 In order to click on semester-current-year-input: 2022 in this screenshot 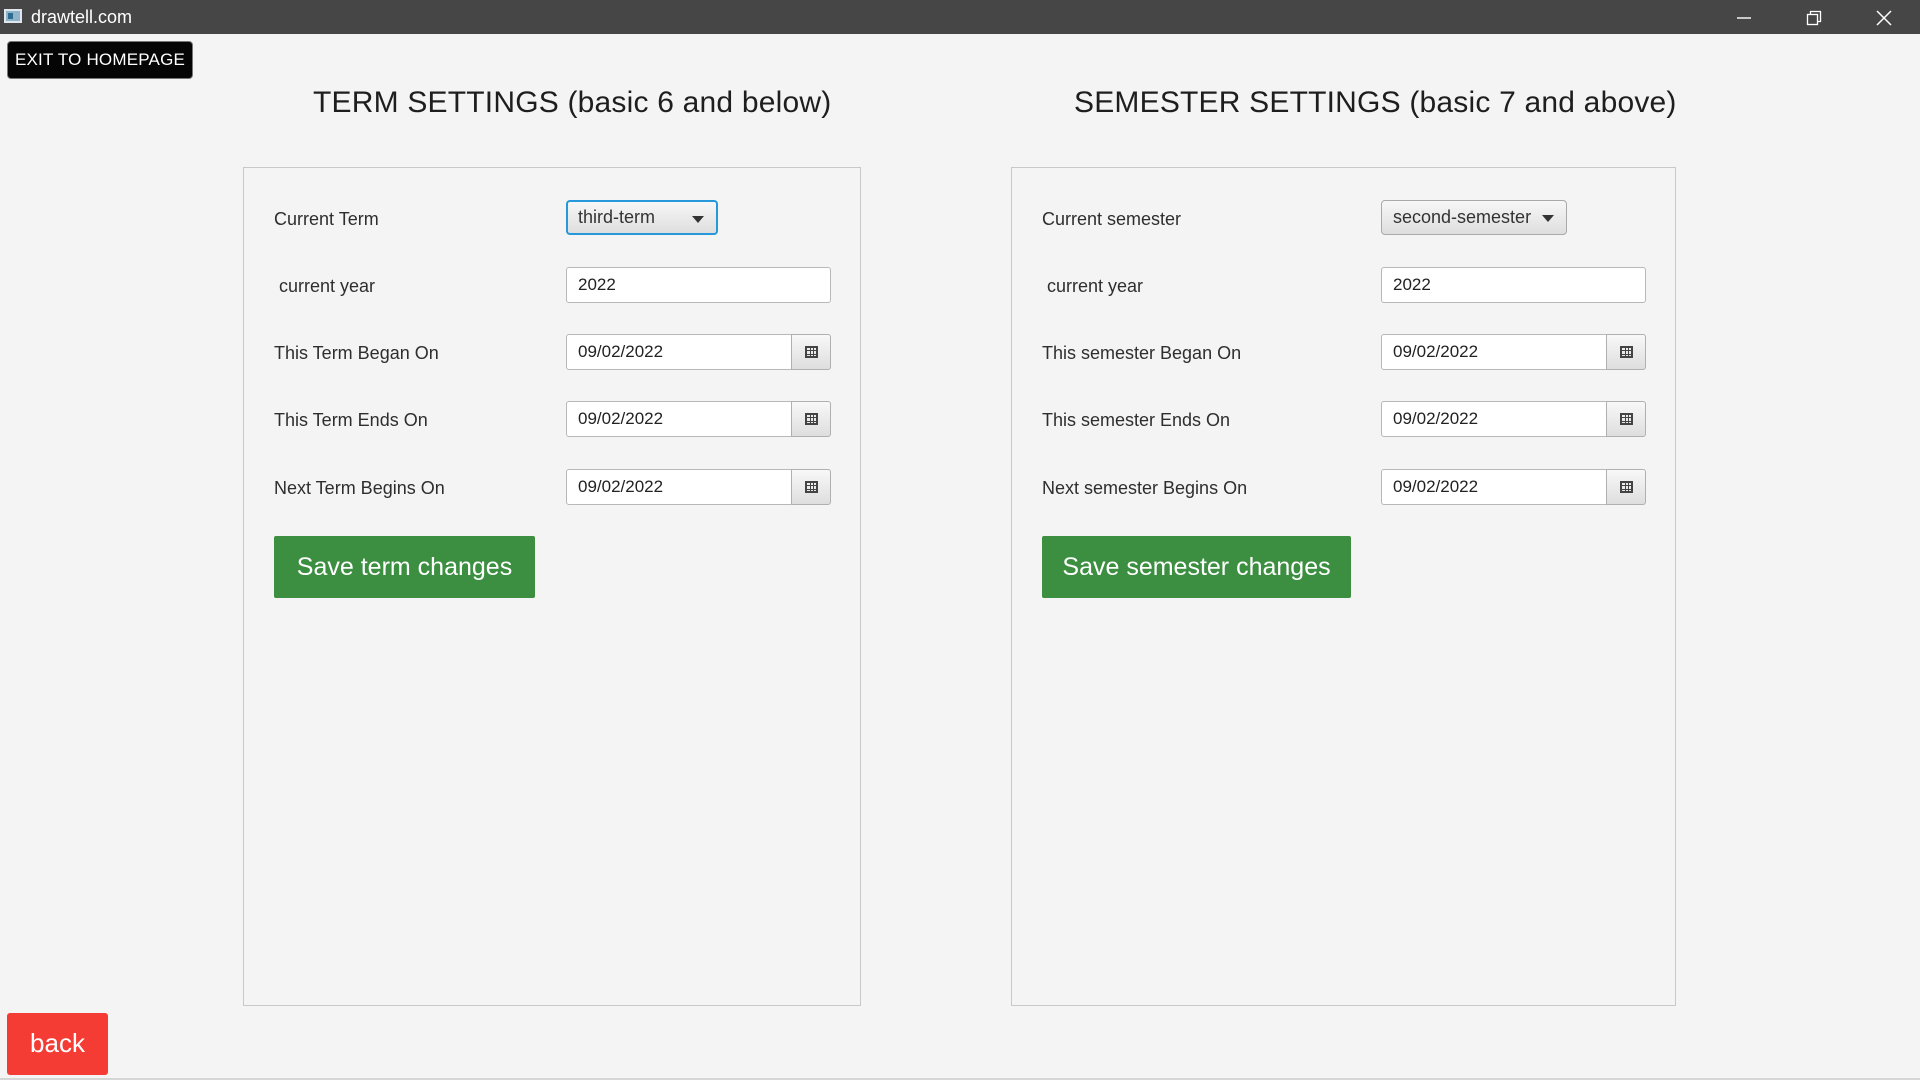, I will do `click(1513, 285)`.